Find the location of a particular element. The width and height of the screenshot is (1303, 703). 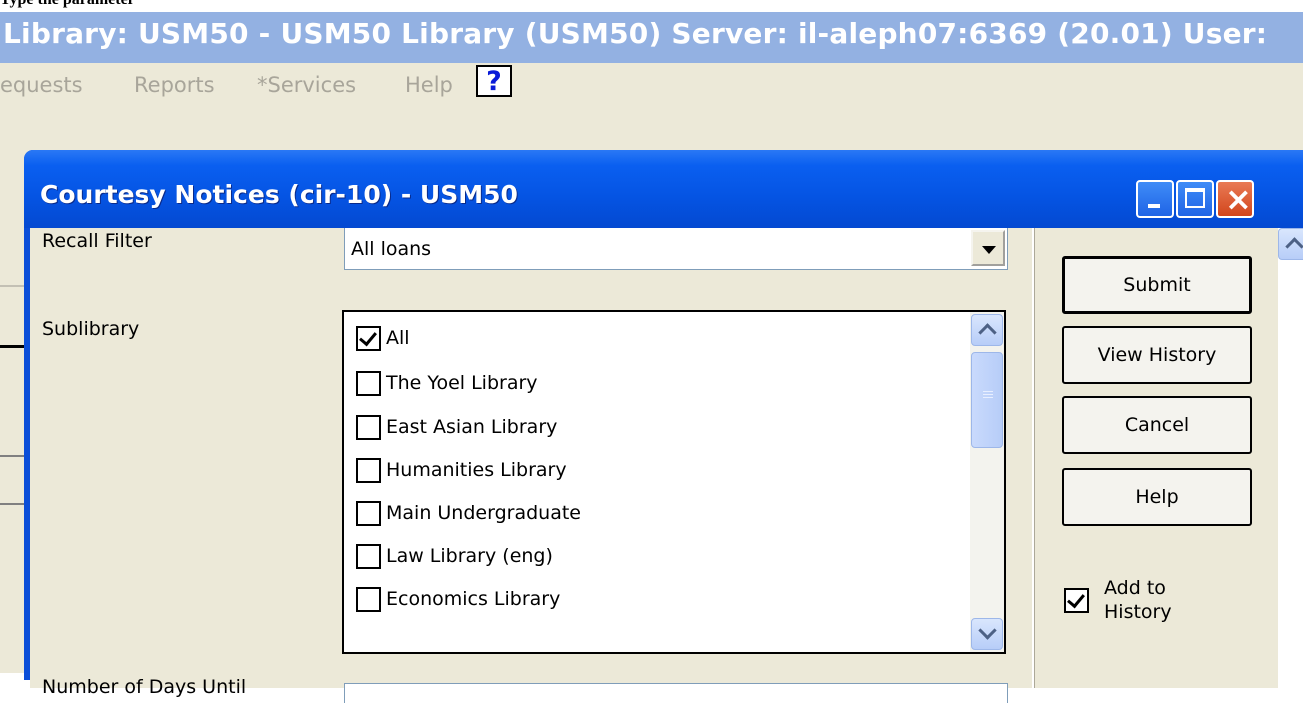

menu-reports: Reports is located at coordinates (174, 85).